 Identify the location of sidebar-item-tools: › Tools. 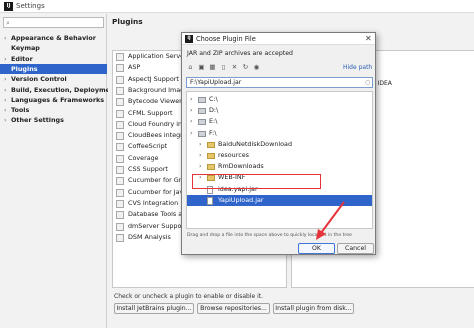
(53, 110).